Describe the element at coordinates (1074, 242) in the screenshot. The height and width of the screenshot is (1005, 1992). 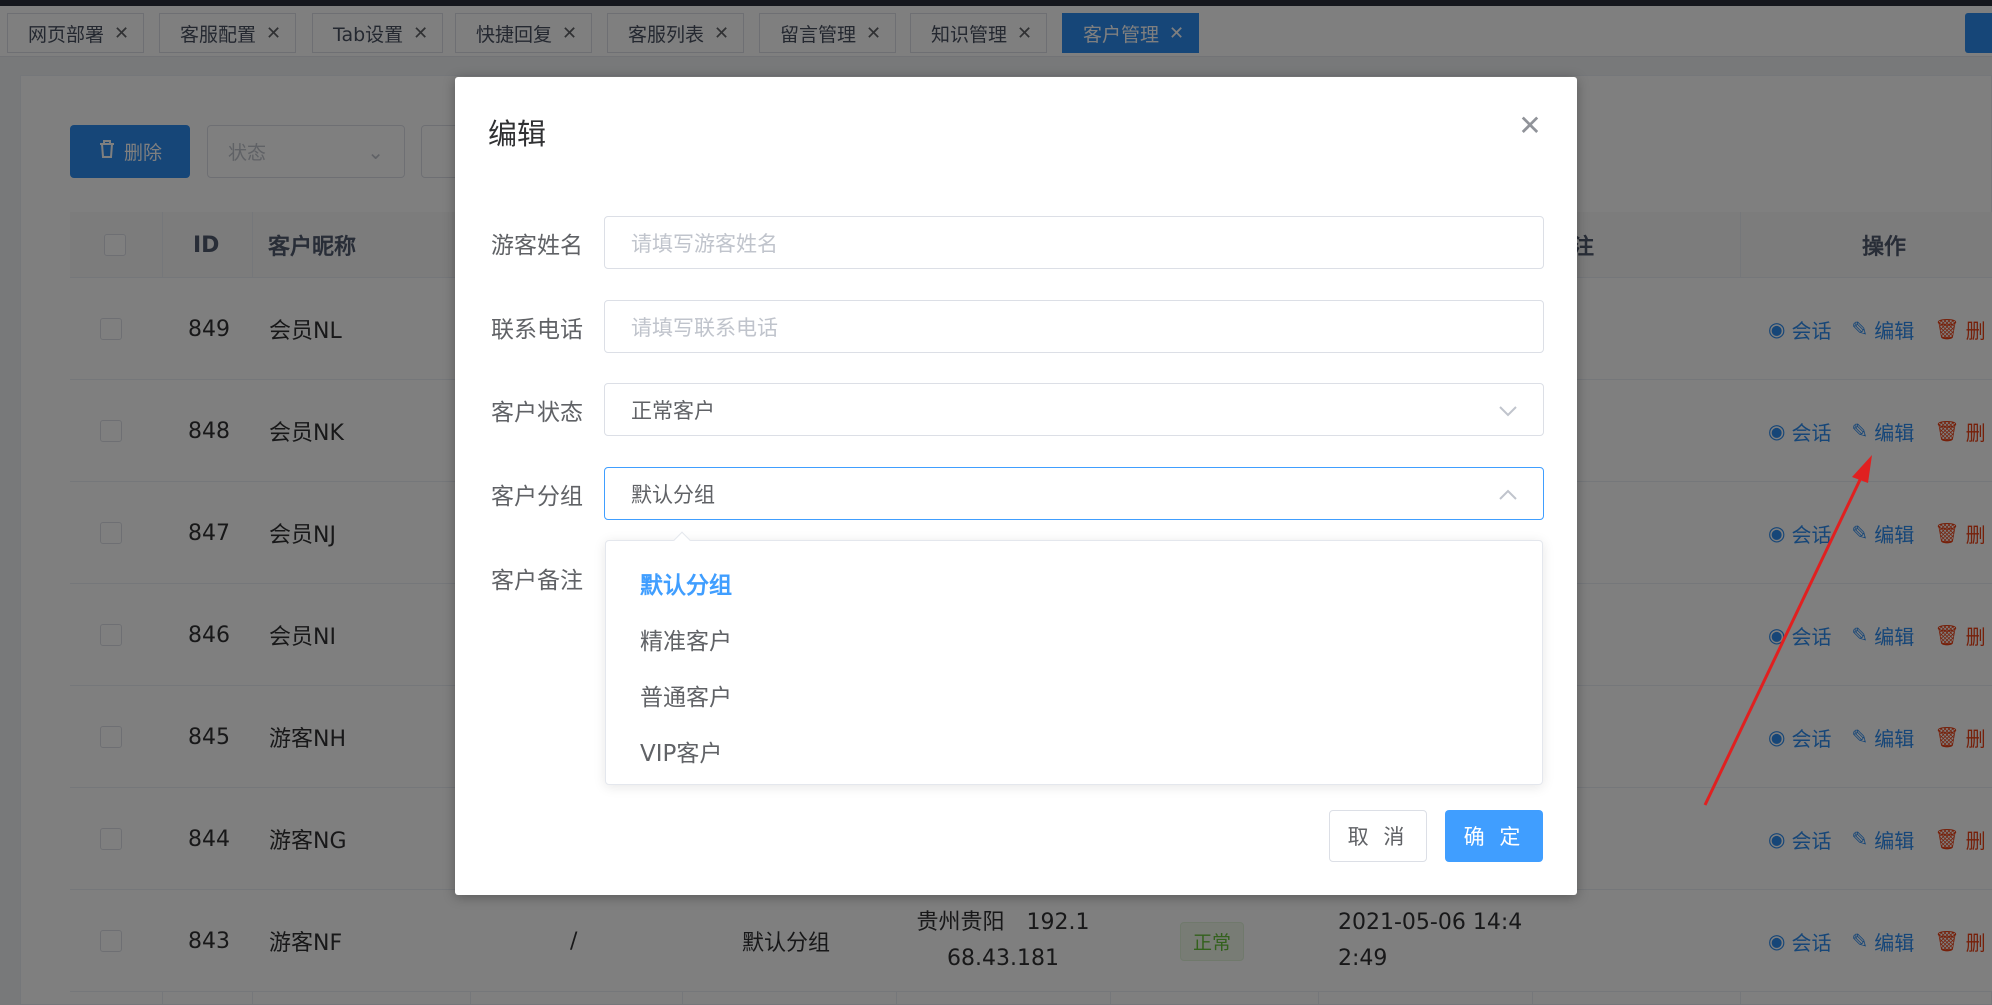
I see `name-input: 请填写游客姓名` at that location.